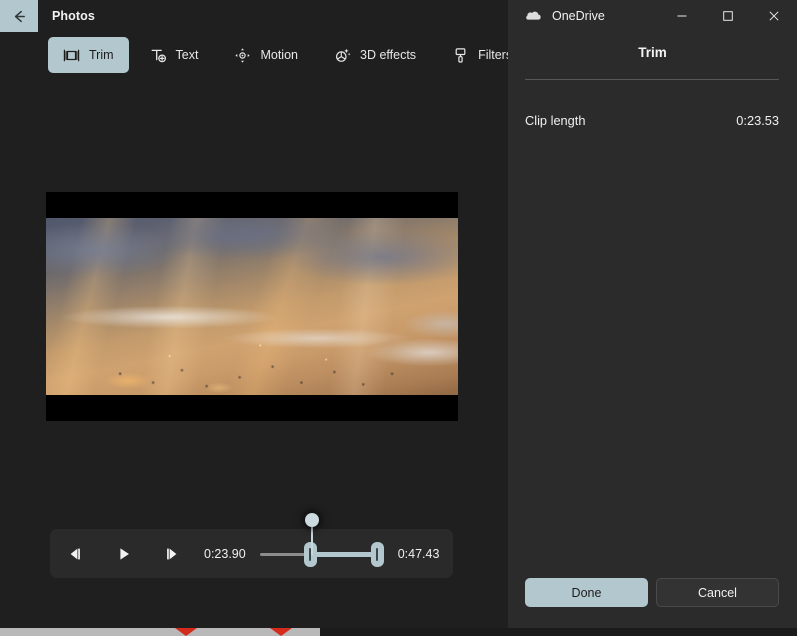  I want to click on onedrive-window-title: OneDrive, so click(578, 16).